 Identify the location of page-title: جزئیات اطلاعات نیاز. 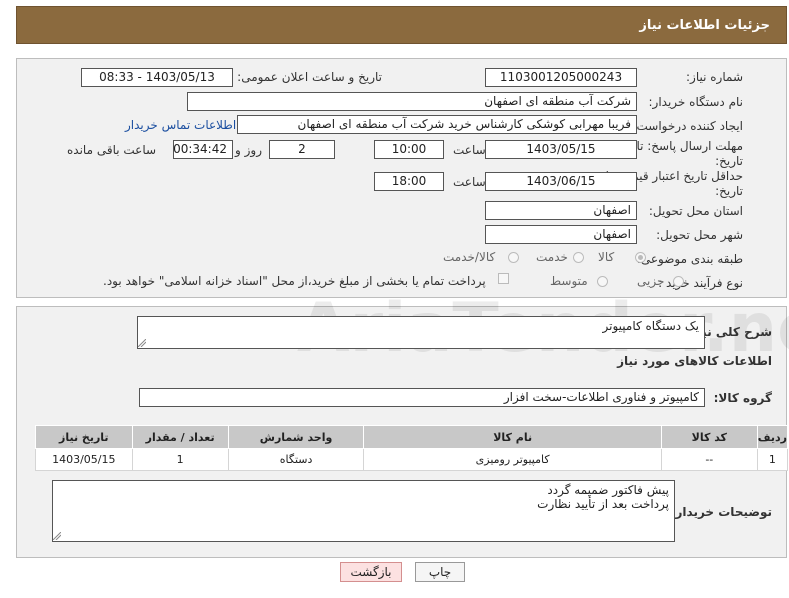
(704, 25).